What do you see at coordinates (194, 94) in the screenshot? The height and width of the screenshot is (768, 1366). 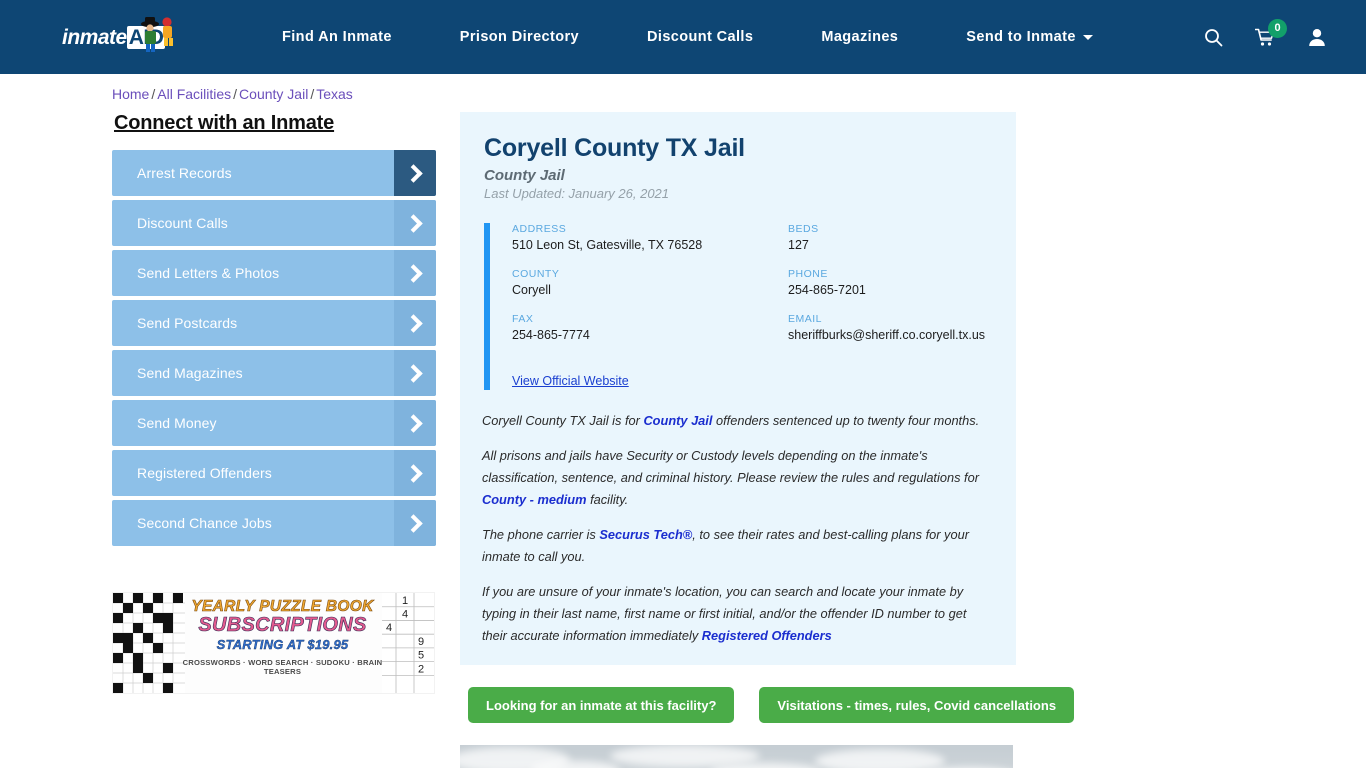 I see `breadcrumb-item-all-facilities: All Facilities` at bounding box center [194, 94].